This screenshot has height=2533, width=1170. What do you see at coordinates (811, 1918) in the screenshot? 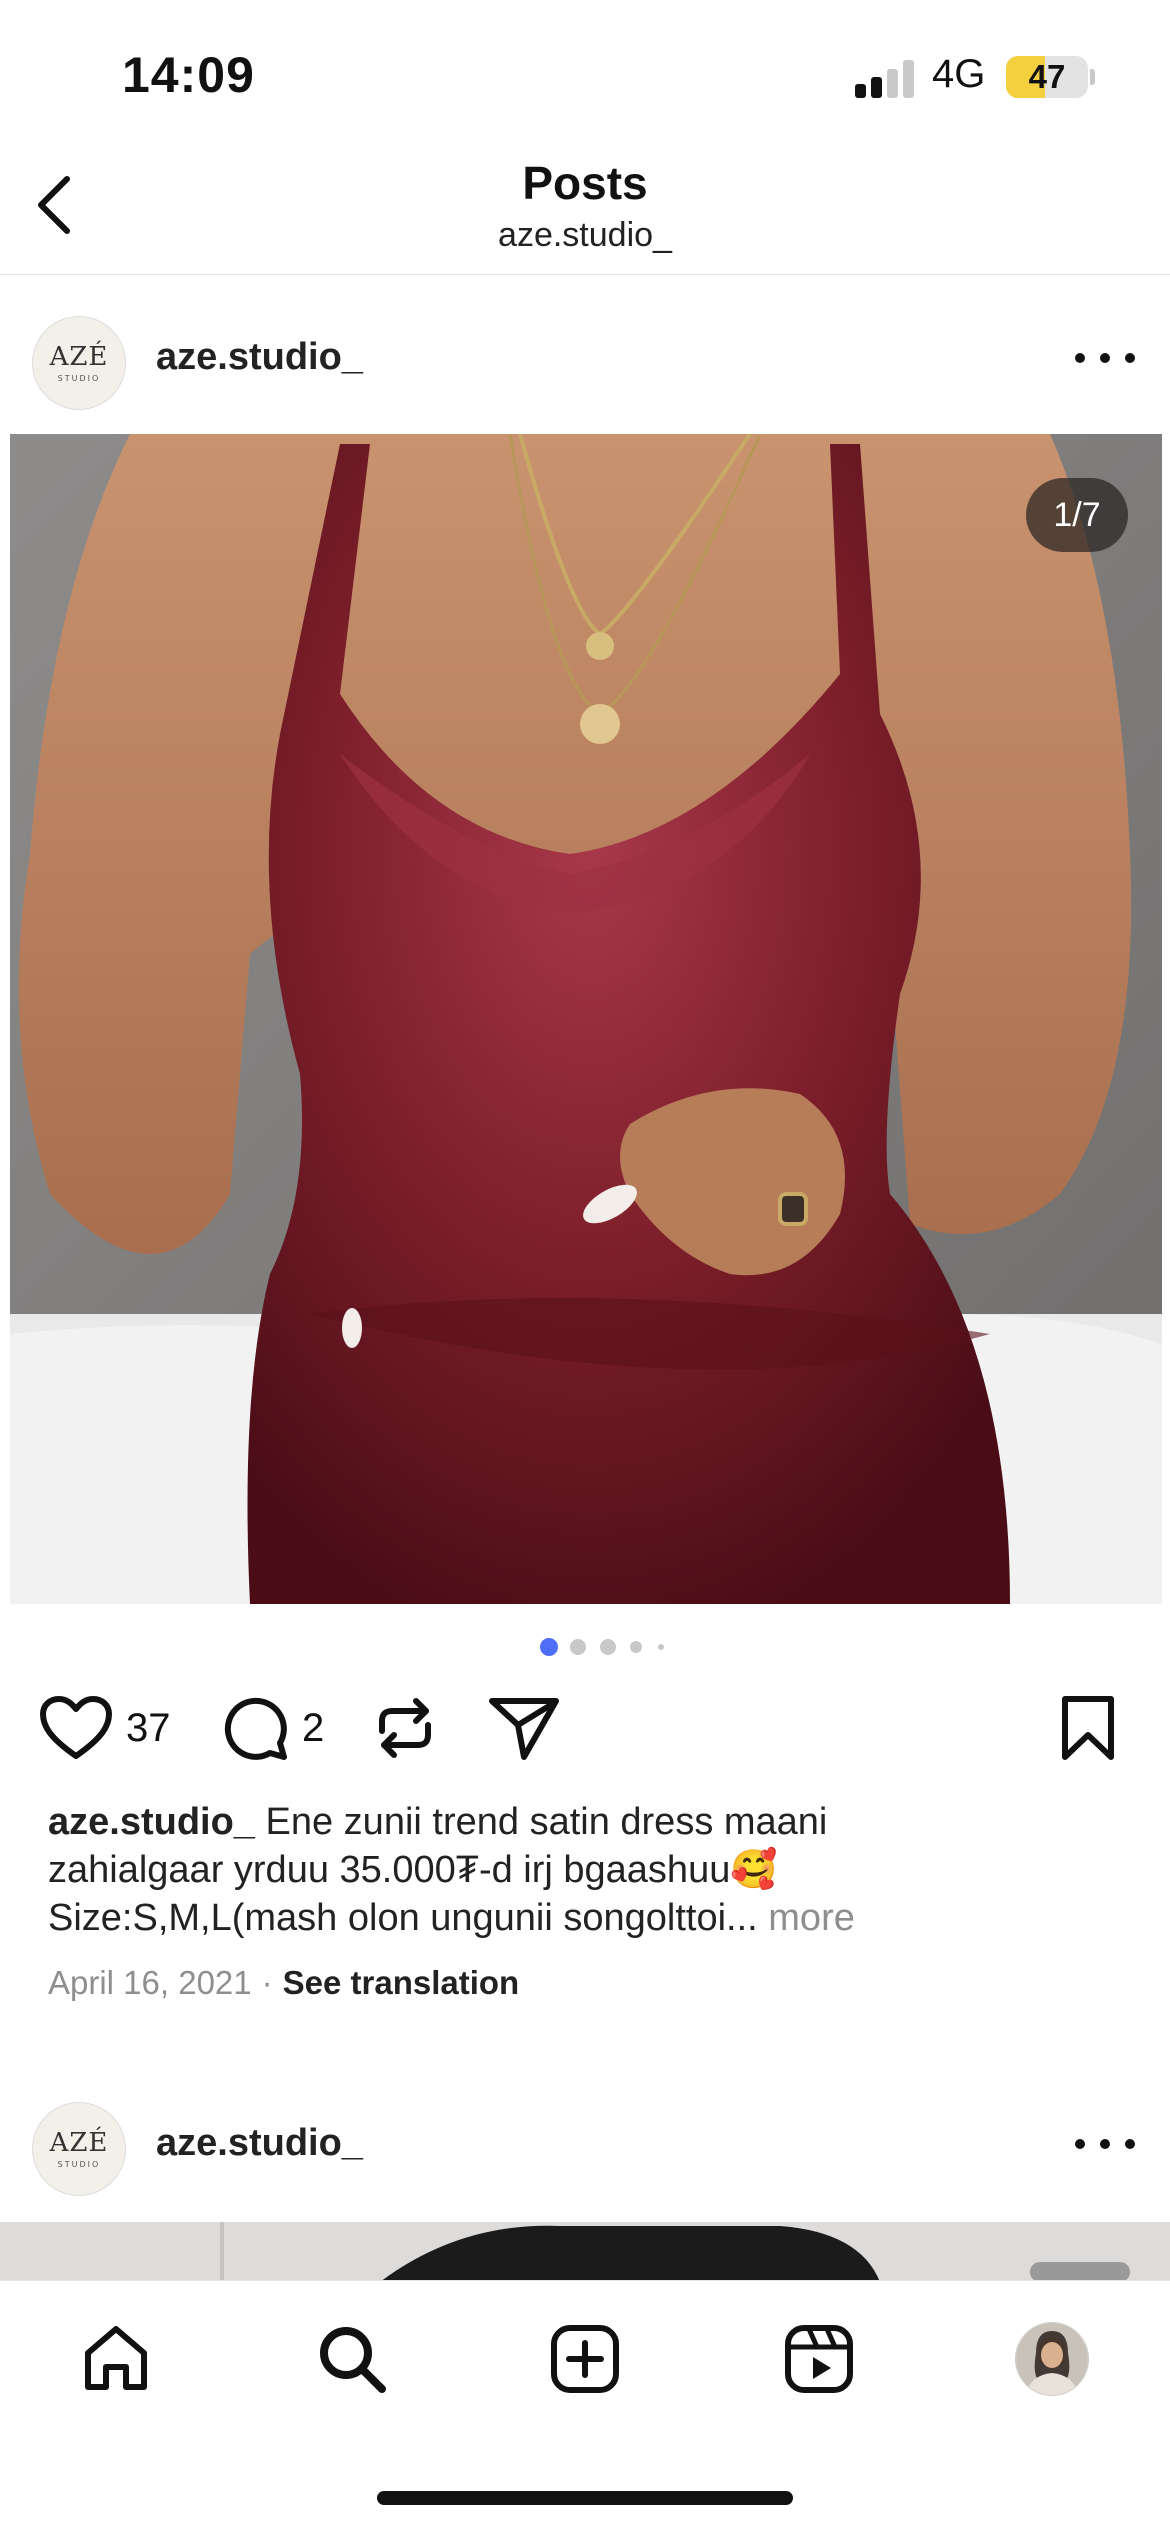
I see `more-link: more` at bounding box center [811, 1918].